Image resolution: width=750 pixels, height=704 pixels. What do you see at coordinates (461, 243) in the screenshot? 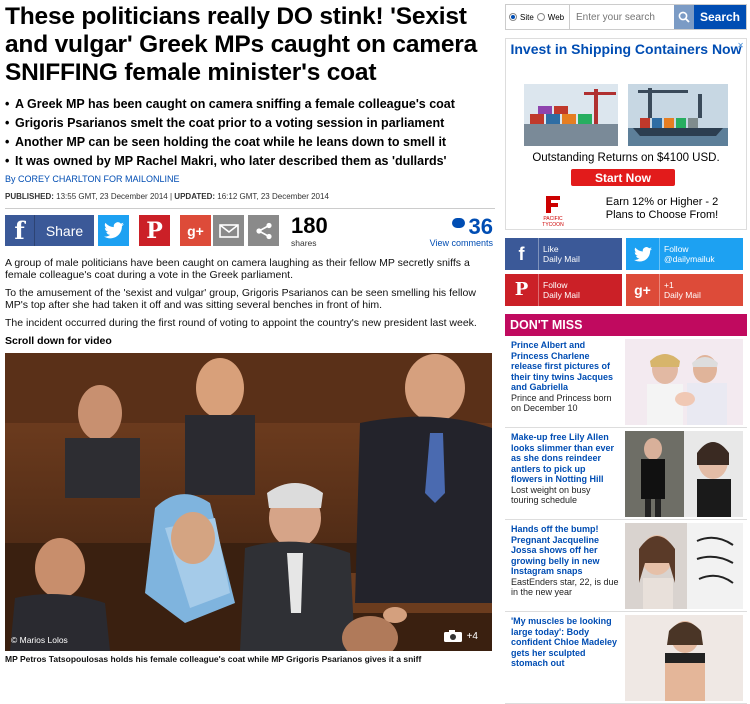
I see `view-comments-link: View comments` at bounding box center [461, 243].